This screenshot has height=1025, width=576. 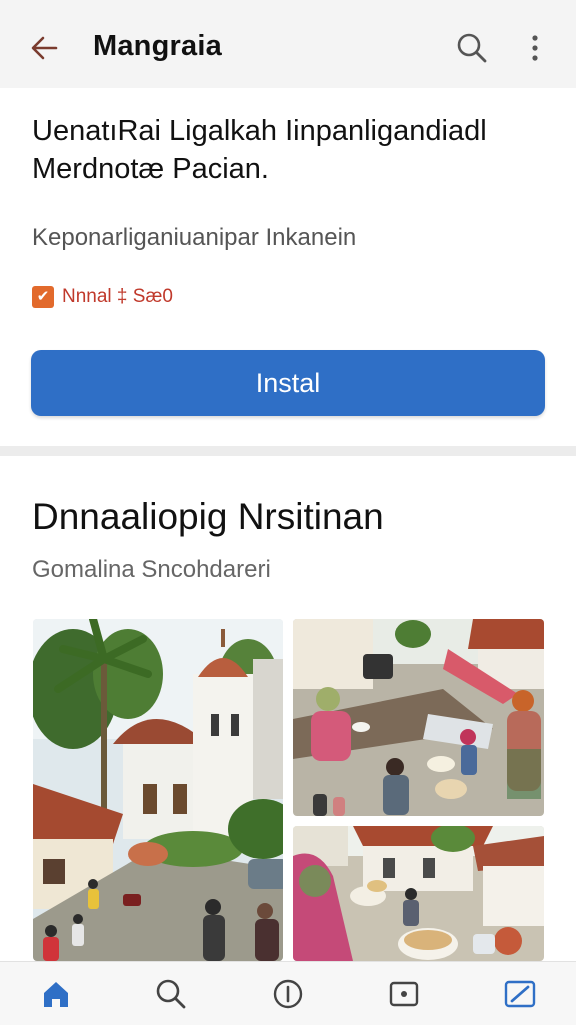 I want to click on media-icon, so click(x=404, y=994).